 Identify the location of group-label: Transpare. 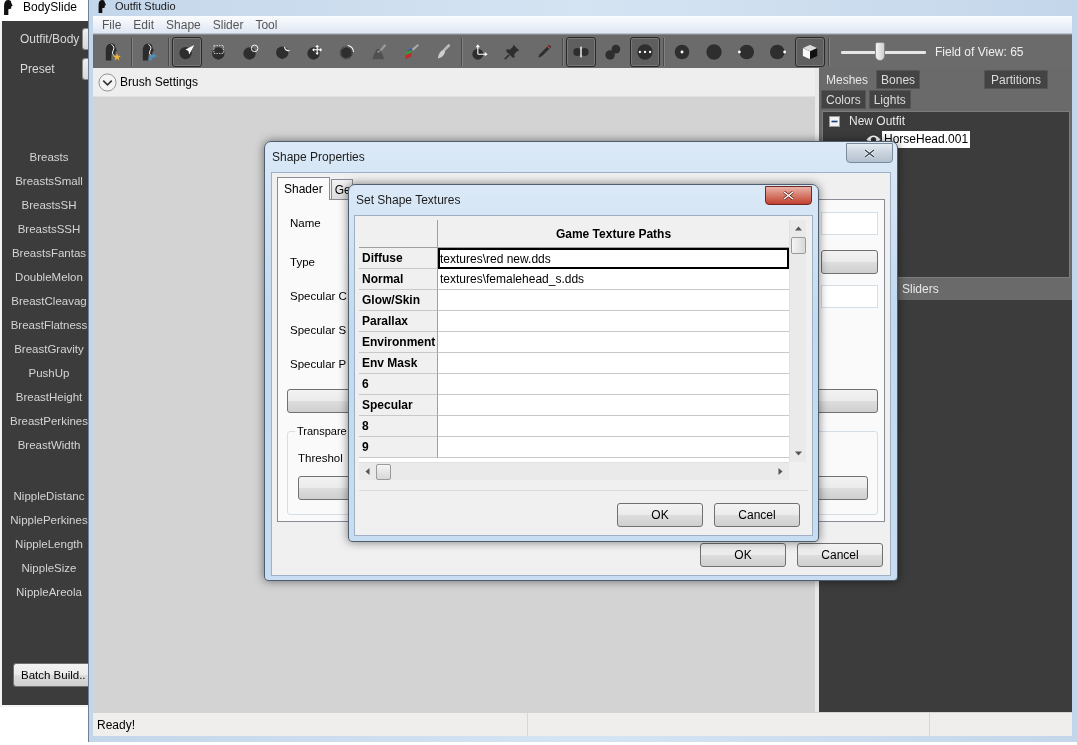
(322, 431).